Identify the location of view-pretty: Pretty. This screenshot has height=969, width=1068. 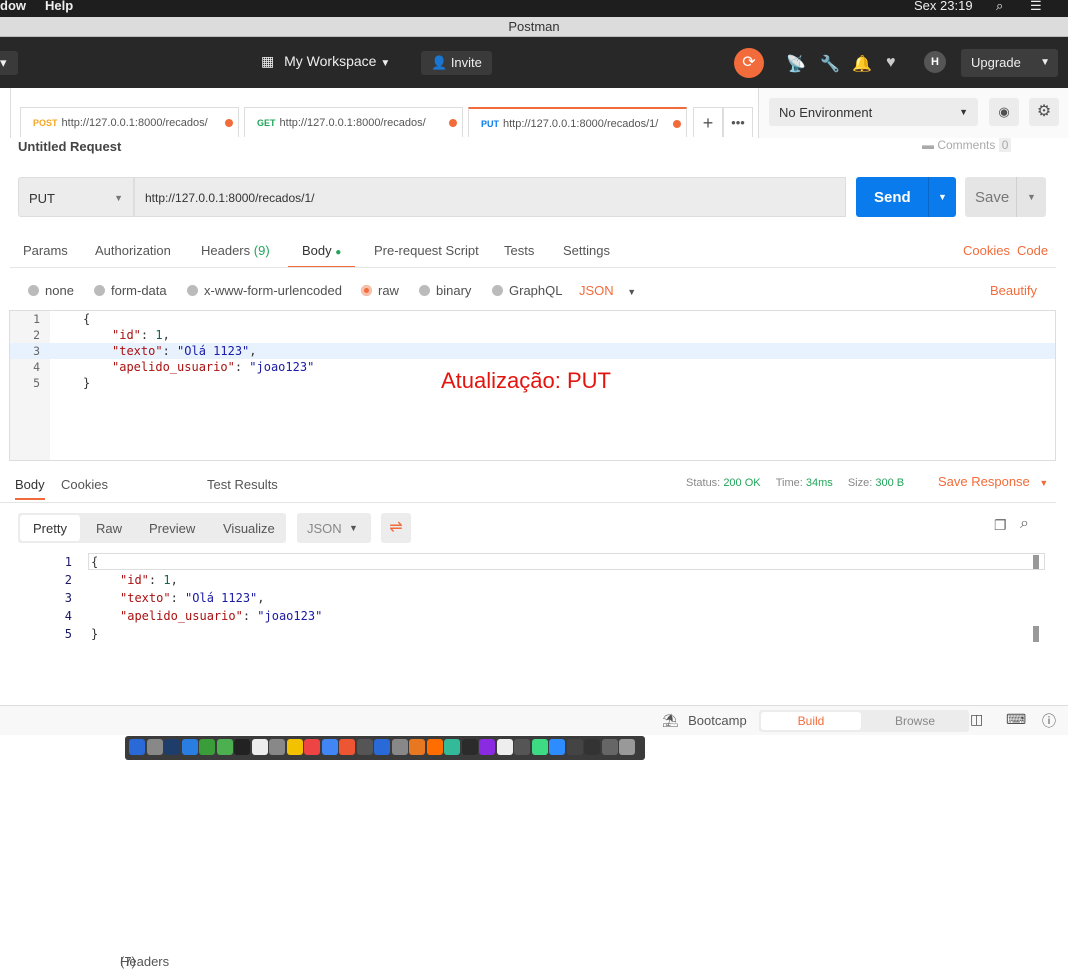
(50, 528).